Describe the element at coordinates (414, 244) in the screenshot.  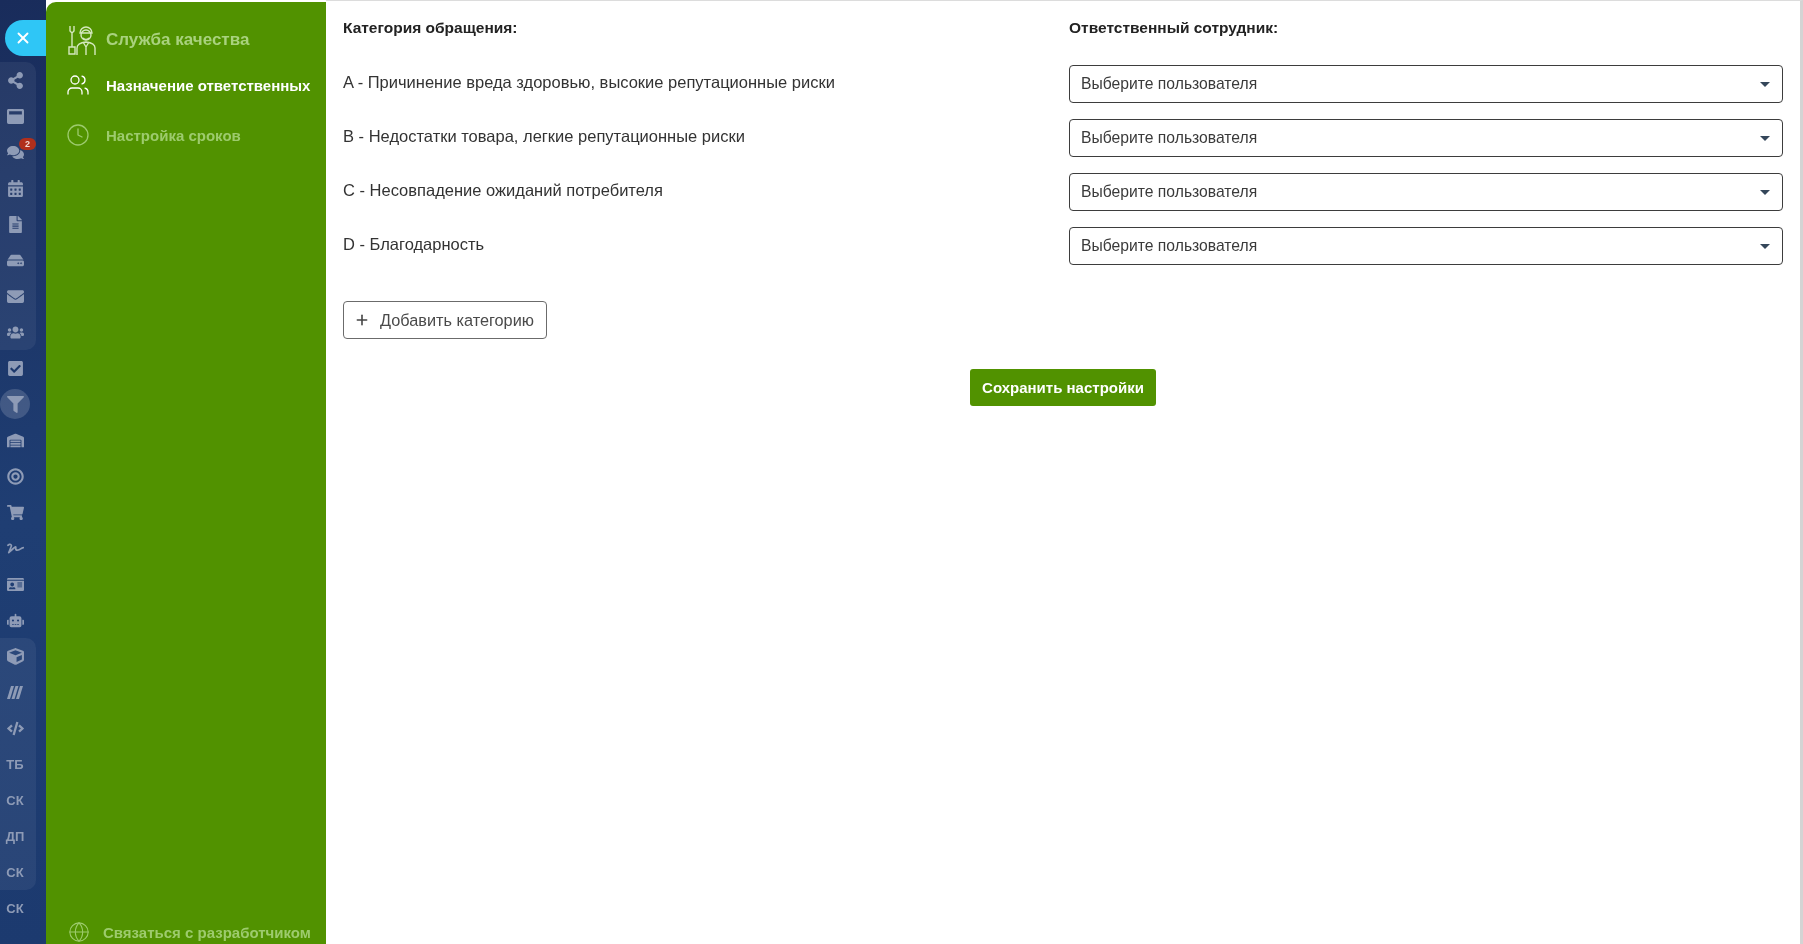
I see `category-label: D - Благодарность` at that location.